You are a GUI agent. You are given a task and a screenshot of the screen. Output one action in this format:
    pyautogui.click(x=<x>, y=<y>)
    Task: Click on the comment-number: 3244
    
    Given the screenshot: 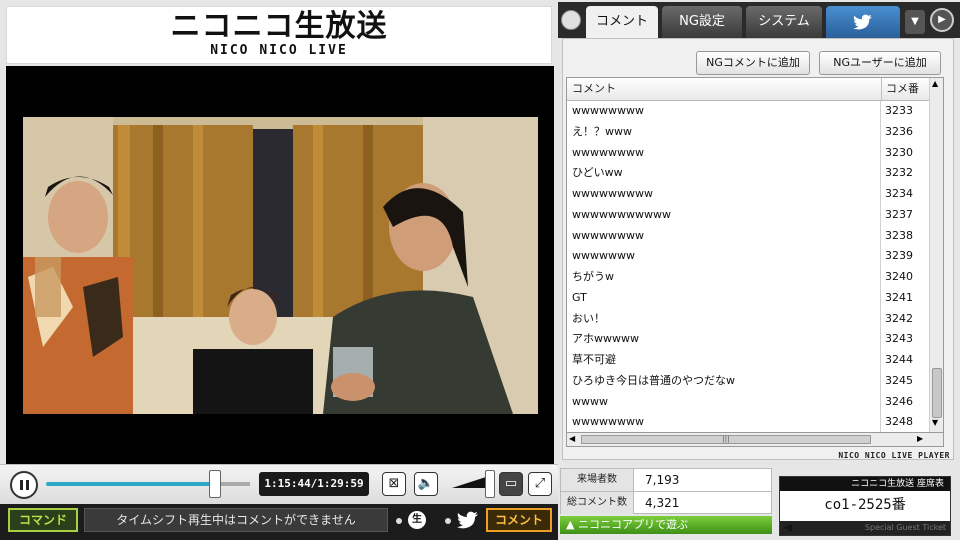 What is the action you would take?
    pyautogui.click(x=904, y=360)
    